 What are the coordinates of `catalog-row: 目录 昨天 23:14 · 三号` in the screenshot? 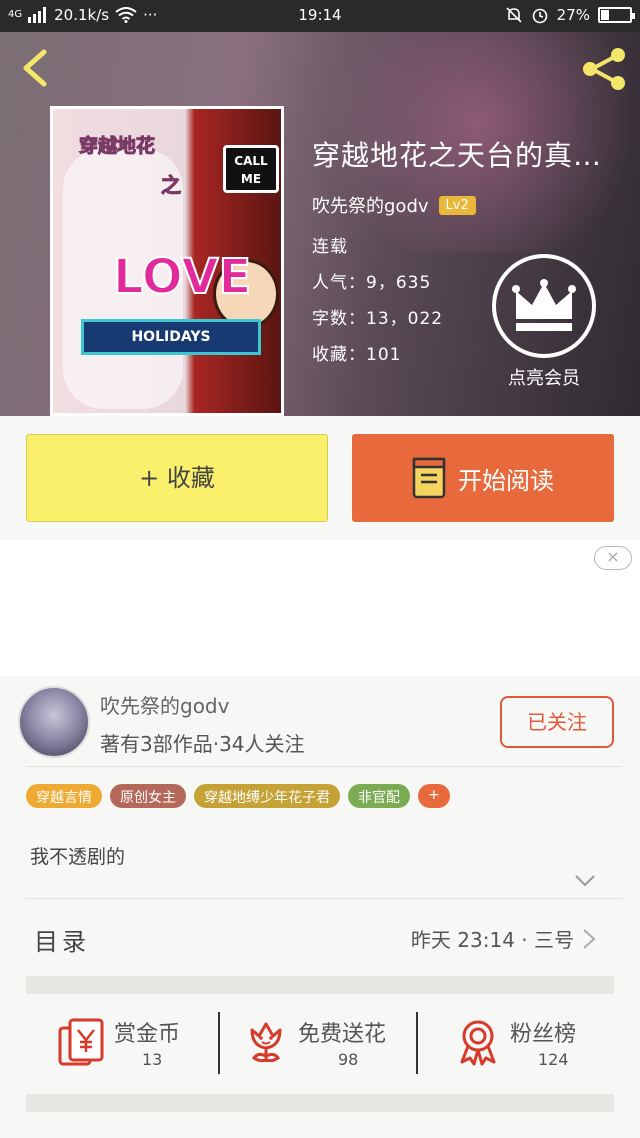 It's located at (324, 938).